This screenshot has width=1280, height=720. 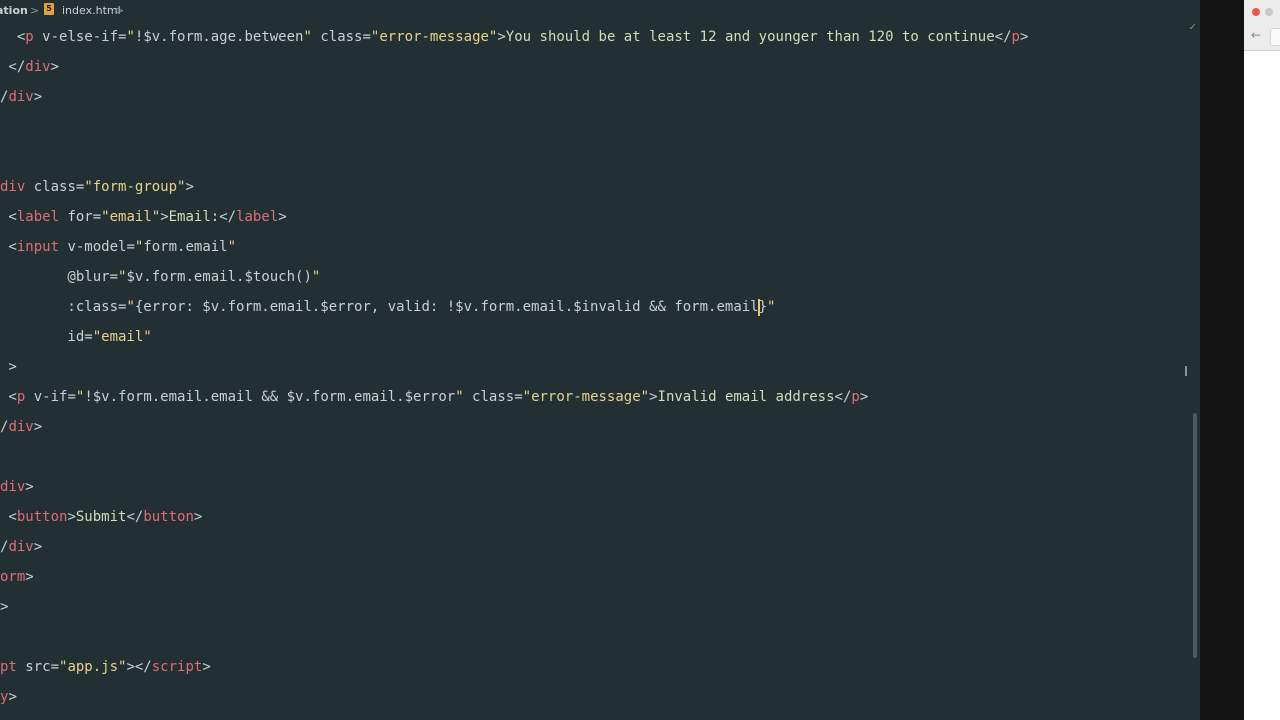 What do you see at coordinates (49, 9) in the screenshot?
I see `html5-file-icon: 5` at bounding box center [49, 9].